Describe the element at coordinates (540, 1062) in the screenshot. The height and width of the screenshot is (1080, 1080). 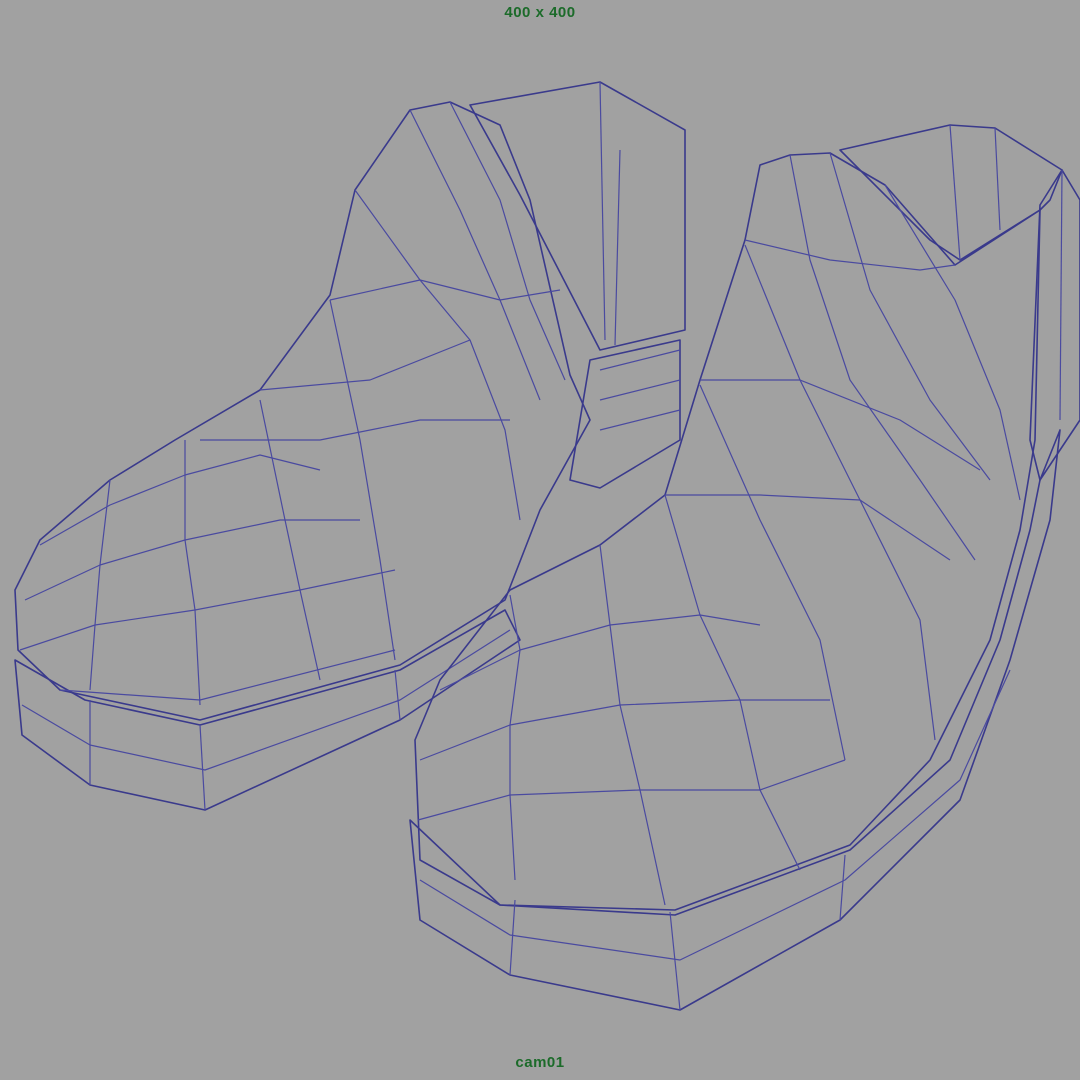
I see `camera-name-label: cam01` at that location.